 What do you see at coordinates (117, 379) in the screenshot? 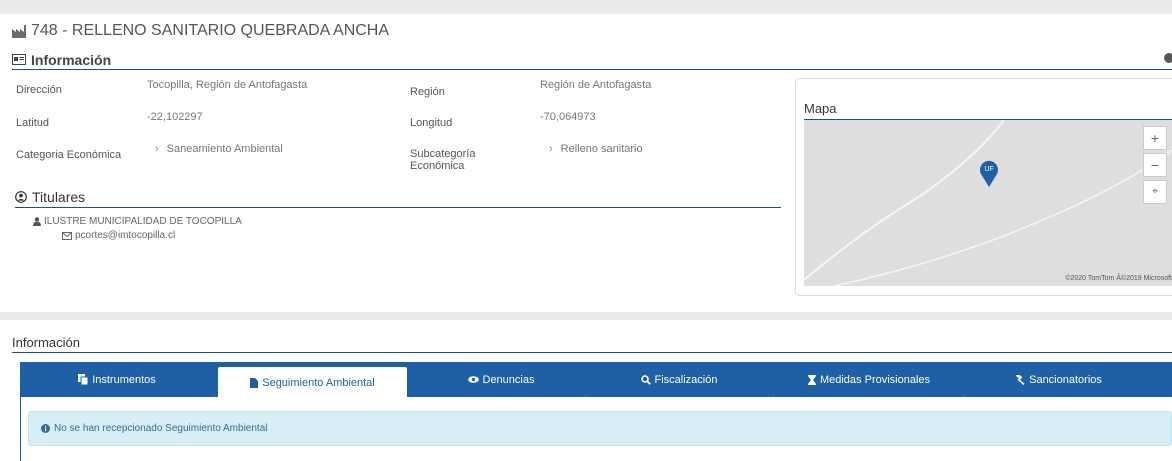
I see `tab-instrumentos: Instrumentos` at bounding box center [117, 379].